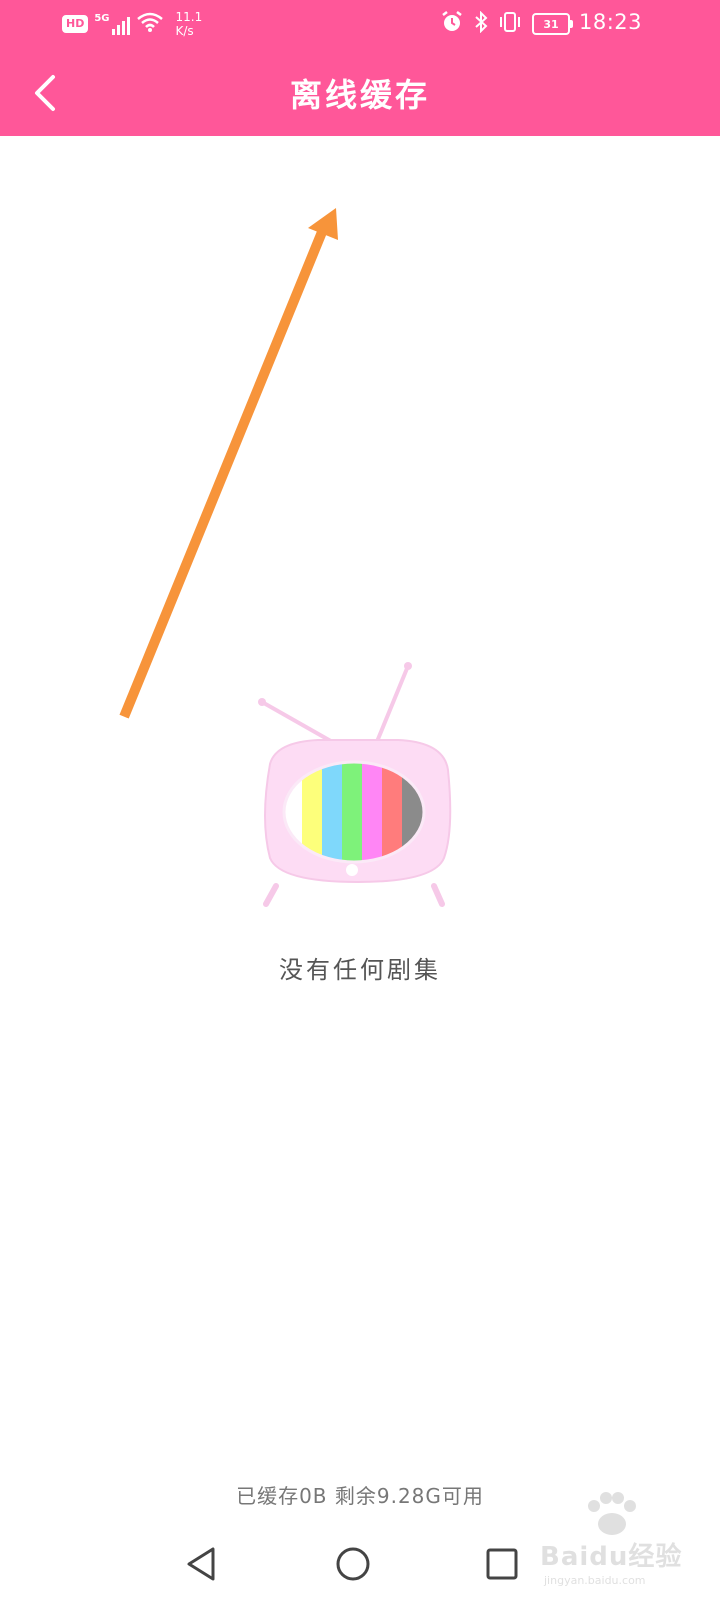 The width and height of the screenshot is (720, 1600). I want to click on signal-icon: 5G, so click(112, 24).